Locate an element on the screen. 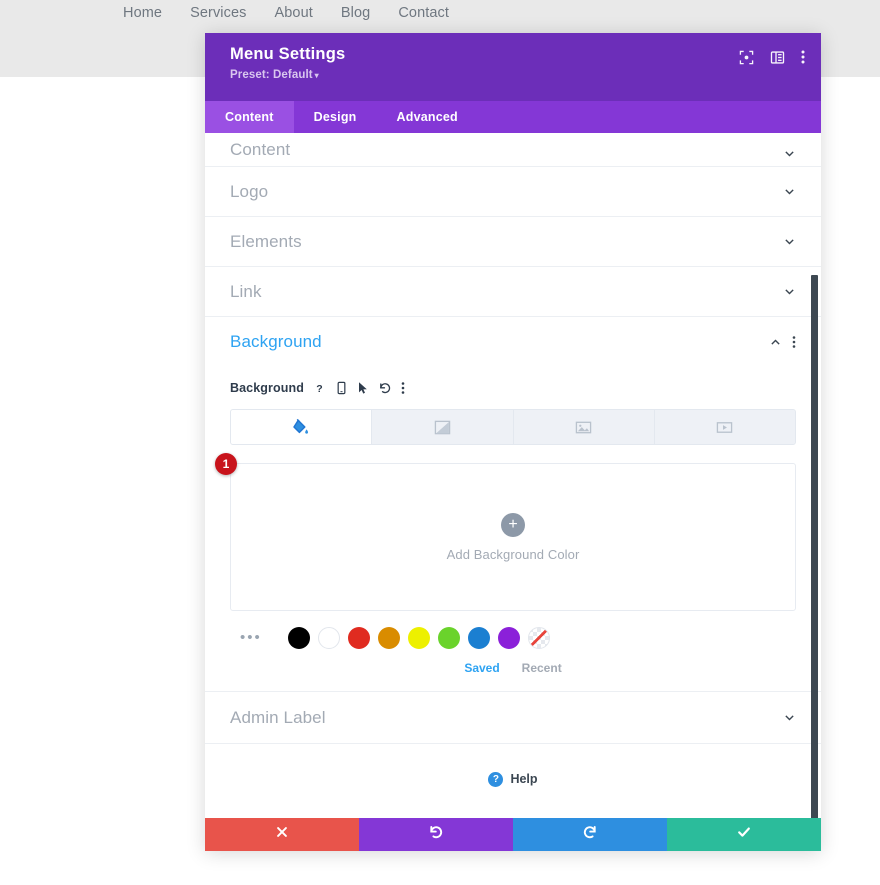  step-badge: 1 is located at coordinates (226, 464).